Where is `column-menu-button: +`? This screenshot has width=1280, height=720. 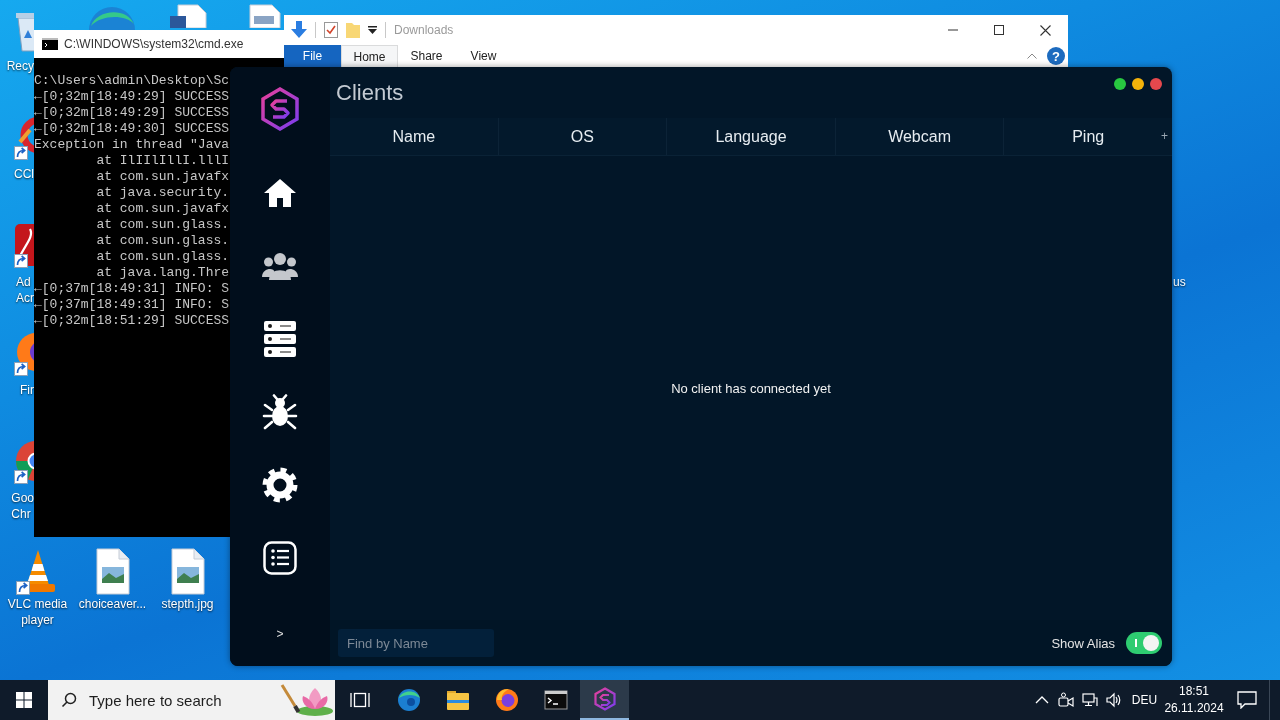
column-menu-button: + is located at coordinates (1164, 136).